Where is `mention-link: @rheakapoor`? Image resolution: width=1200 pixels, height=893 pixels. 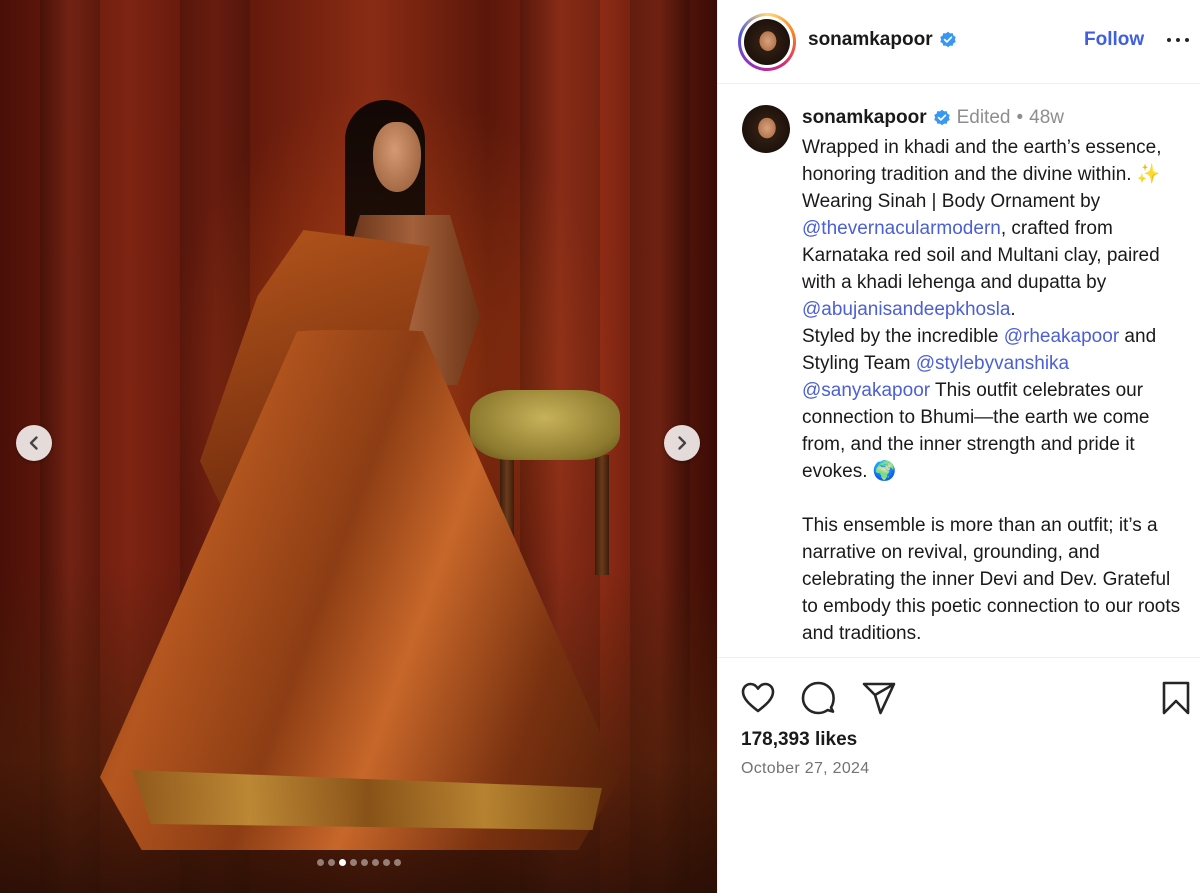 mention-link: @rheakapoor is located at coordinates (1061, 336).